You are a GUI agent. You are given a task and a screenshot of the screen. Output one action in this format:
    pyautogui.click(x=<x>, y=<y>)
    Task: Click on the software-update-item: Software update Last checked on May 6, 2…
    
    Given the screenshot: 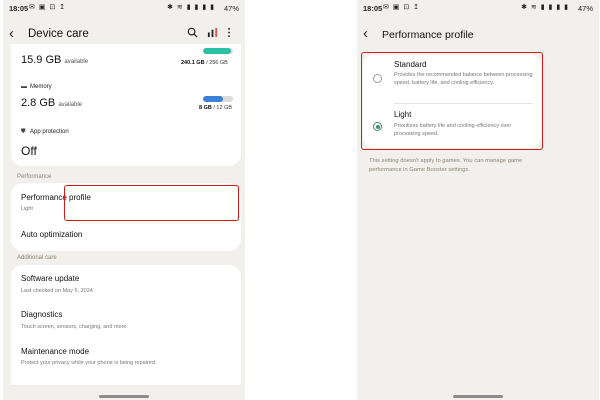 What is the action you would take?
    pyautogui.click(x=126, y=283)
    